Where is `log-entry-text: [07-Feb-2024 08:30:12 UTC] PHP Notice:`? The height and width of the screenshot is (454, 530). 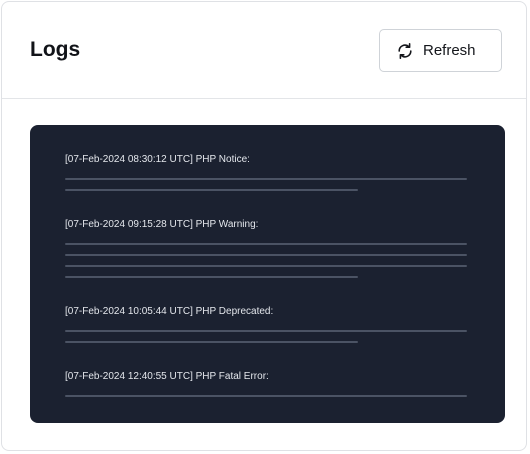 log-entry-text: [07-Feb-2024 08:30:12 UTC] PHP Notice: is located at coordinates (157, 159).